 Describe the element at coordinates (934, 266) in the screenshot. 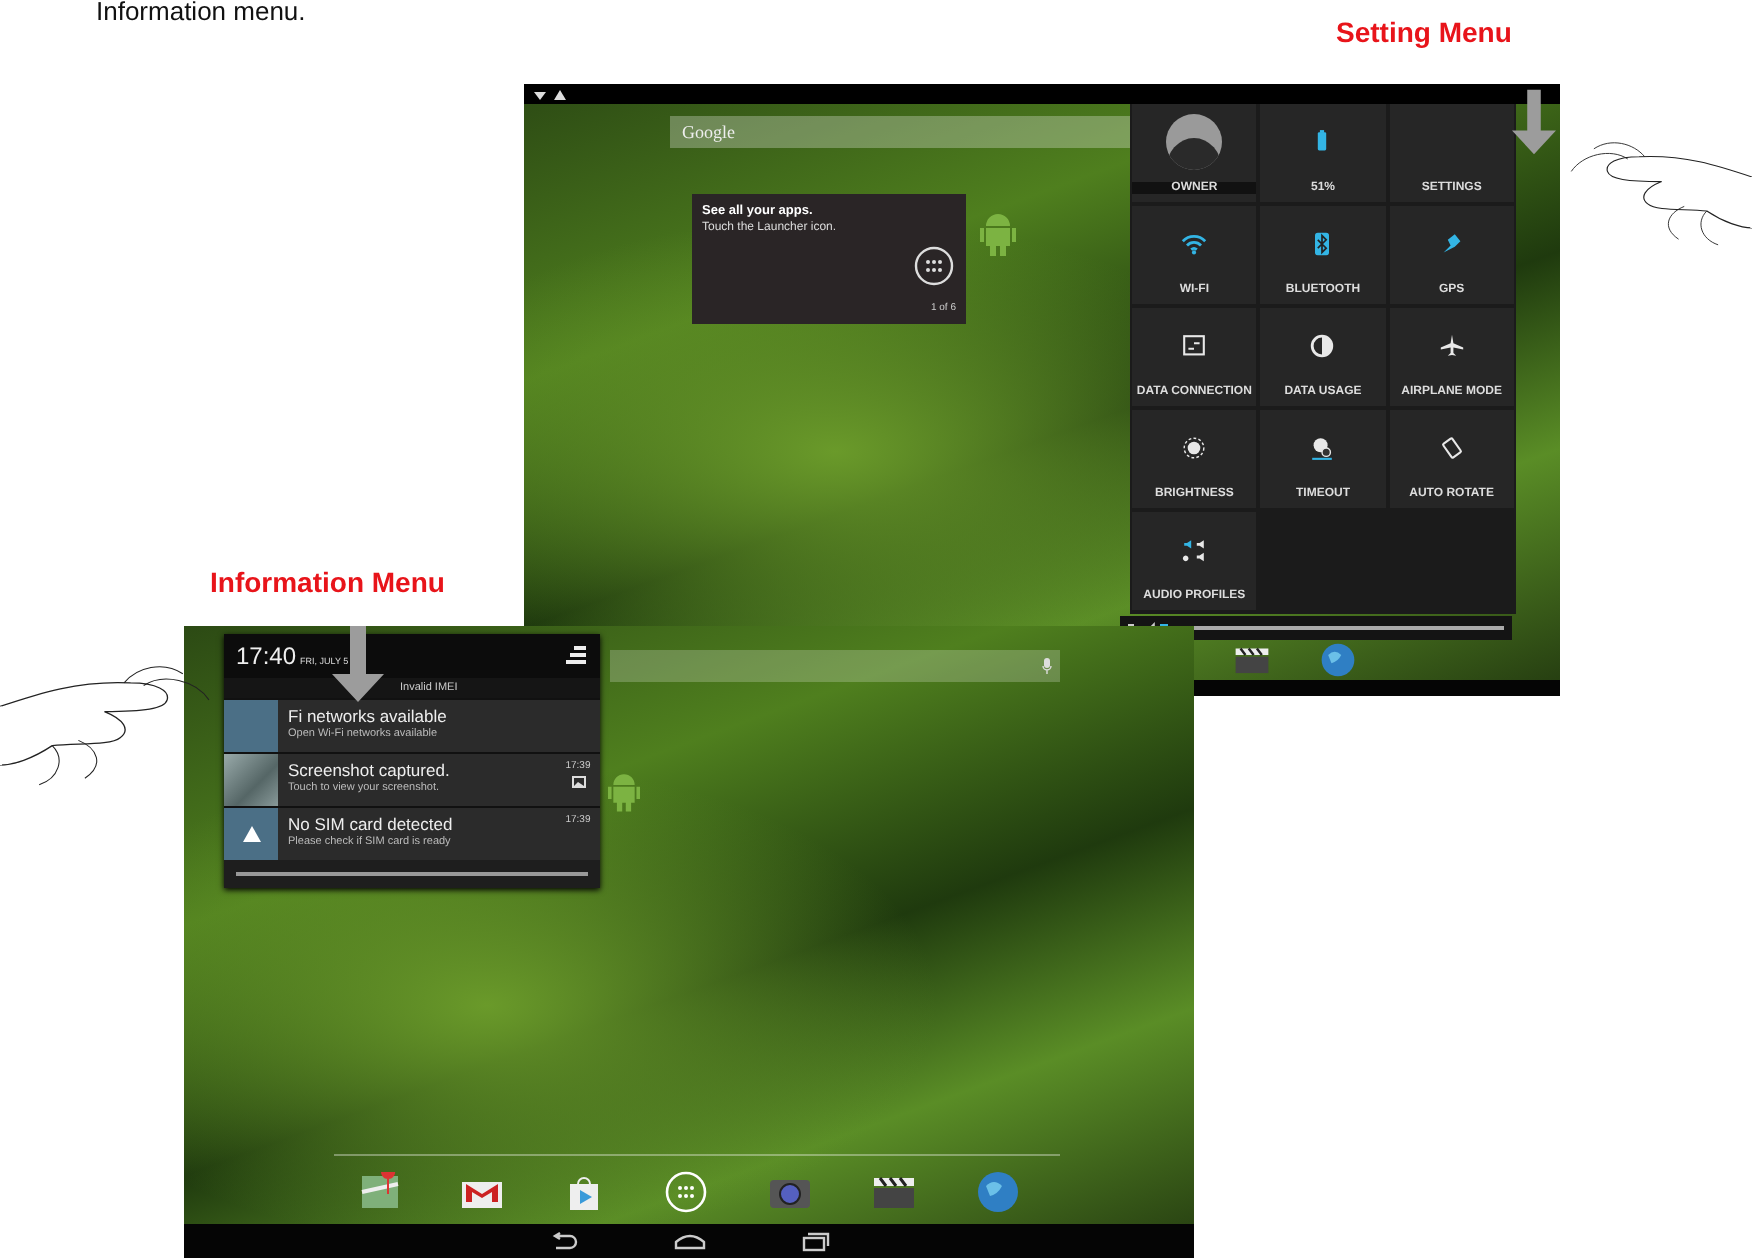

I see `launcher-icon` at that location.